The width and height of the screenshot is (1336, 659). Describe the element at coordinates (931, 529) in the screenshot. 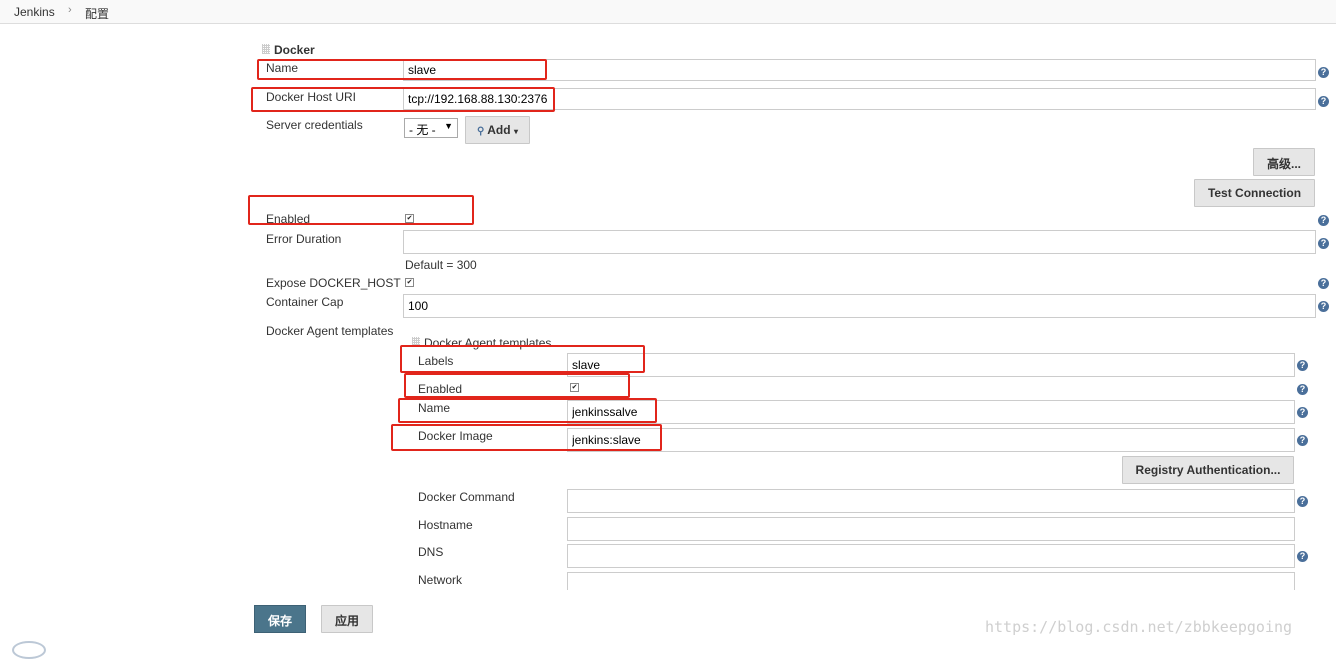

I see `hostname-input` at that location.